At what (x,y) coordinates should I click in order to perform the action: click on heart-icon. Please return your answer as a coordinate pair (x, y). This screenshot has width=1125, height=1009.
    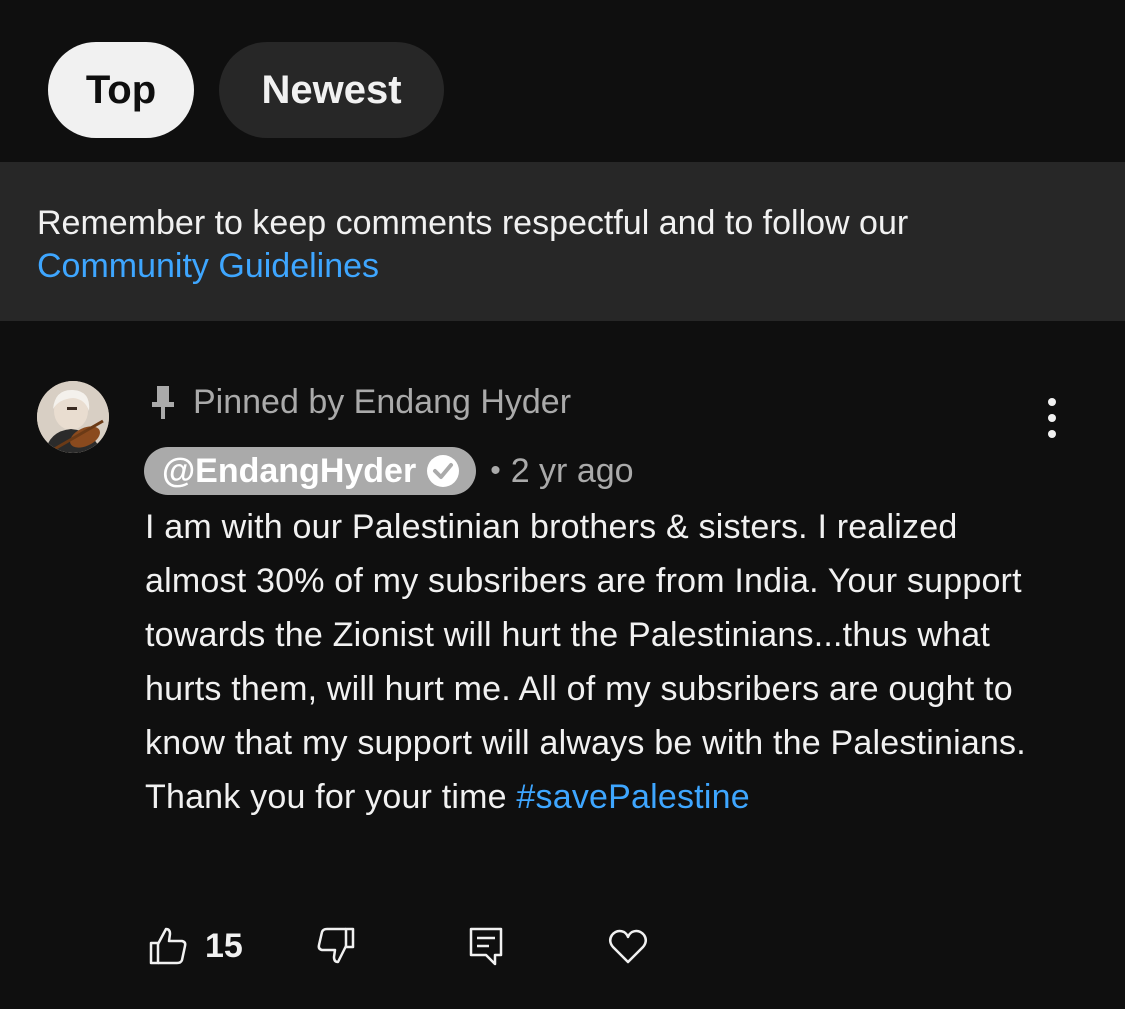
    Looking at the image, I should click on (628, 946).